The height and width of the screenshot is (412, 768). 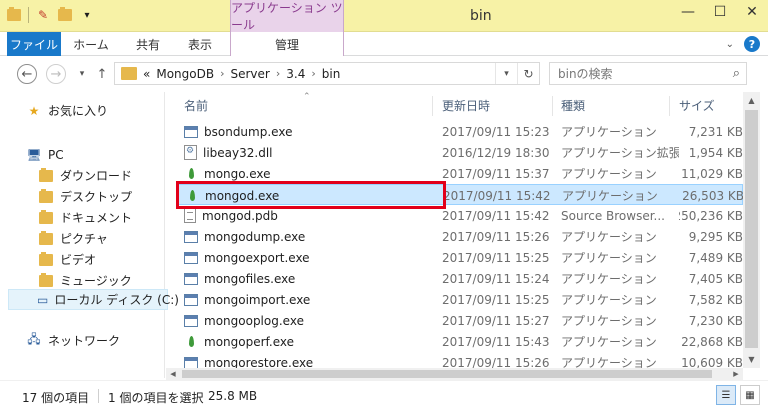 I want to click on file-name-cell: libeay32.dll, so click(x=311, y=152).